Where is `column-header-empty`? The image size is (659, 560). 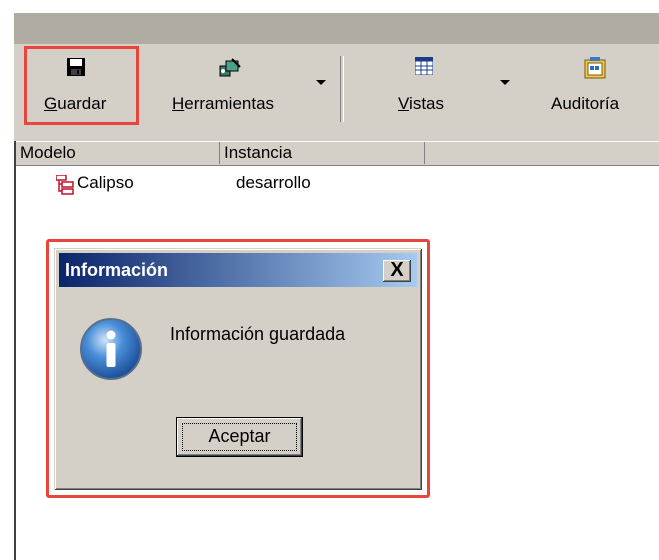
column-header-empty is located at coordinates (542, 153).